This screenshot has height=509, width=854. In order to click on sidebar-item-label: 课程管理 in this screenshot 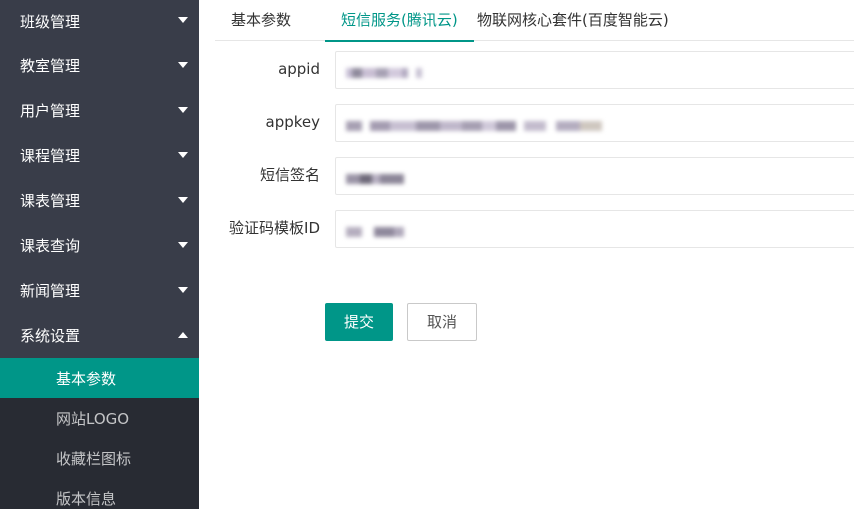, I will do `click(50, 156)`.